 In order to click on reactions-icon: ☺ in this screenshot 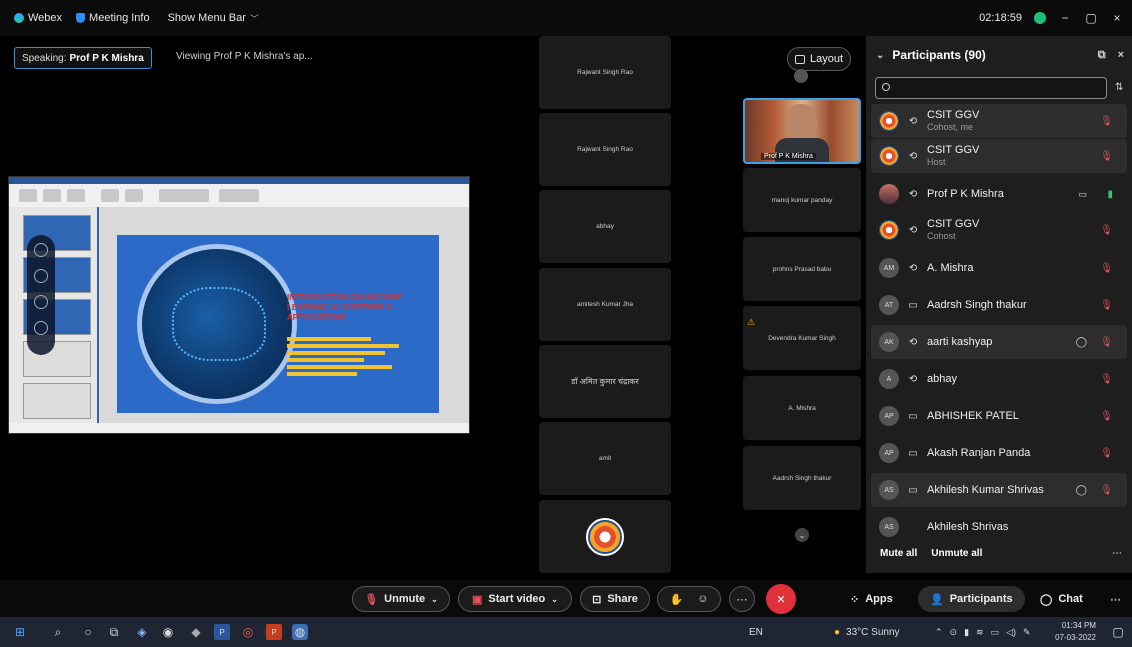, I will do `click(702, 599)`.